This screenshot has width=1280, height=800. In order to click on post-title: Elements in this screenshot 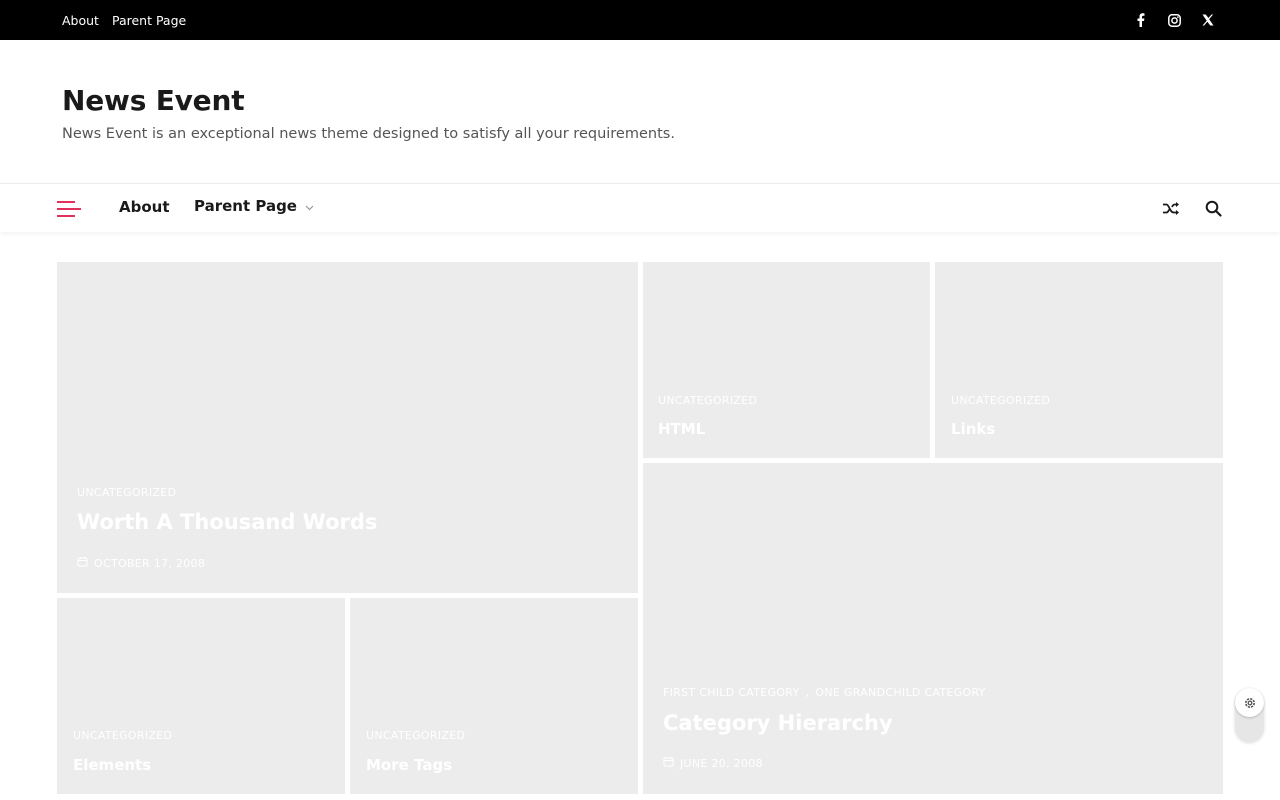, I will do `click(112, 765)`.